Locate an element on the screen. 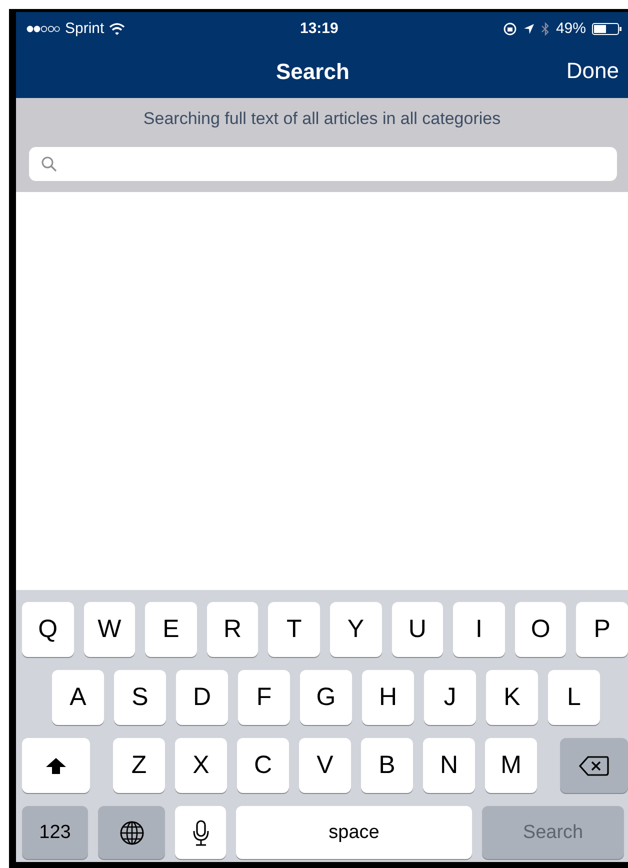 Image resolution: width=628 pixels, height=868 pixels. numbers-key: 123 is located at coordinates (55, 832).